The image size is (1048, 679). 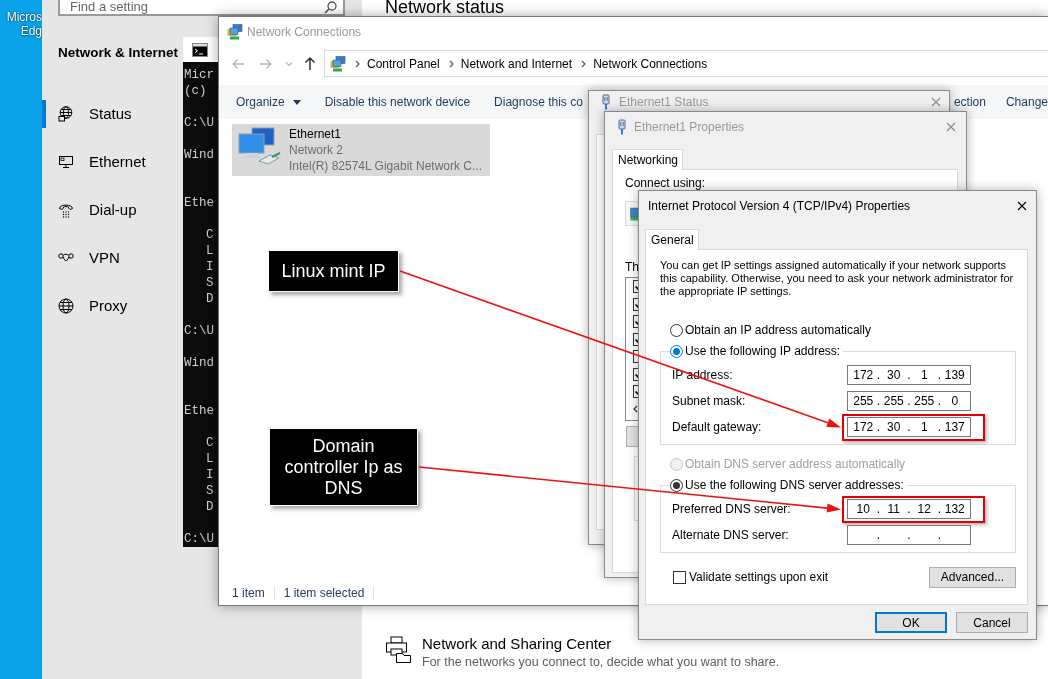 I want to click on toolbar-button: Diagnose this co, so click(x=538, y=102).